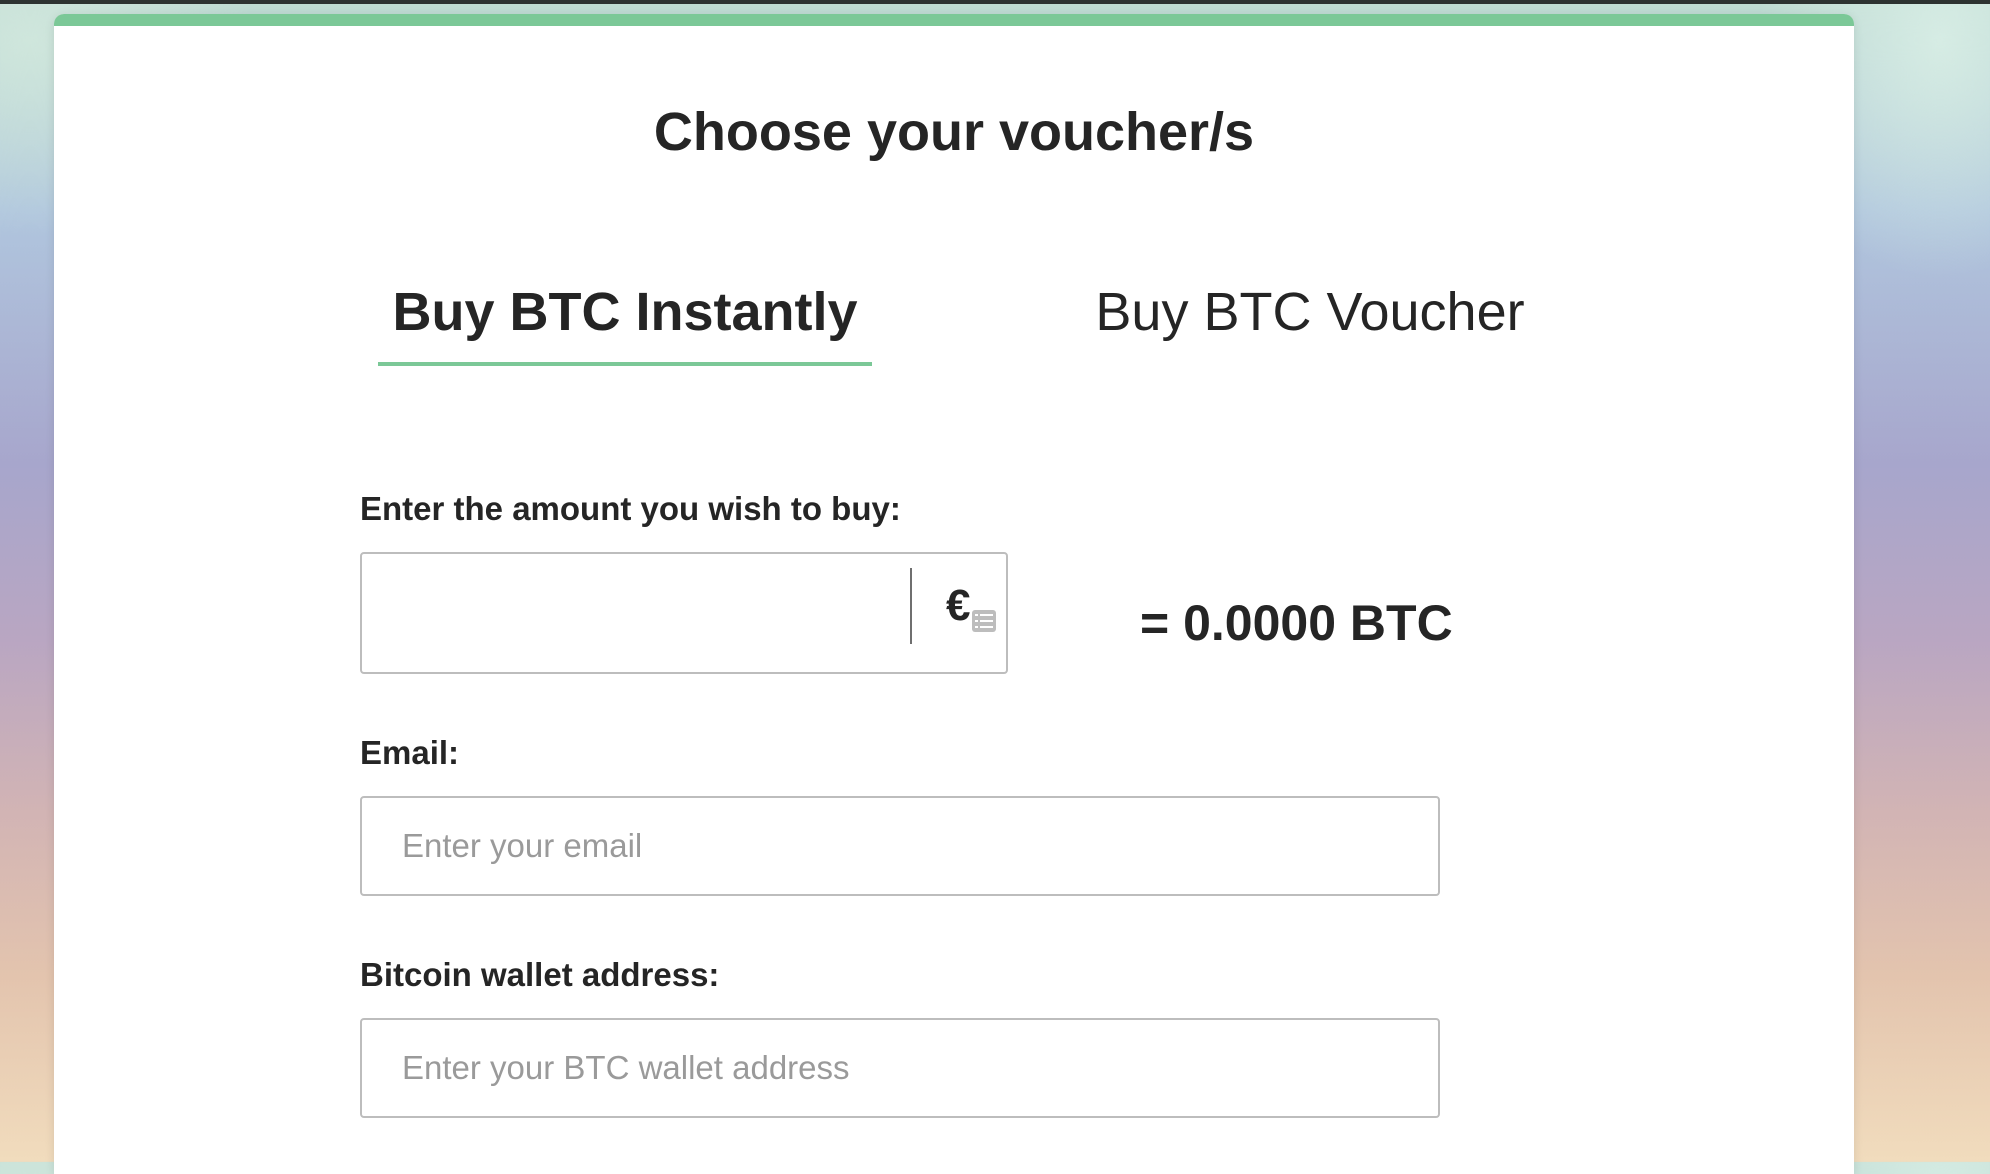 The image size is (1990, 1174). What do you see at coordinates (900, 846) in the screenshot?
I see `email-field` at bounding box center [900, 846].